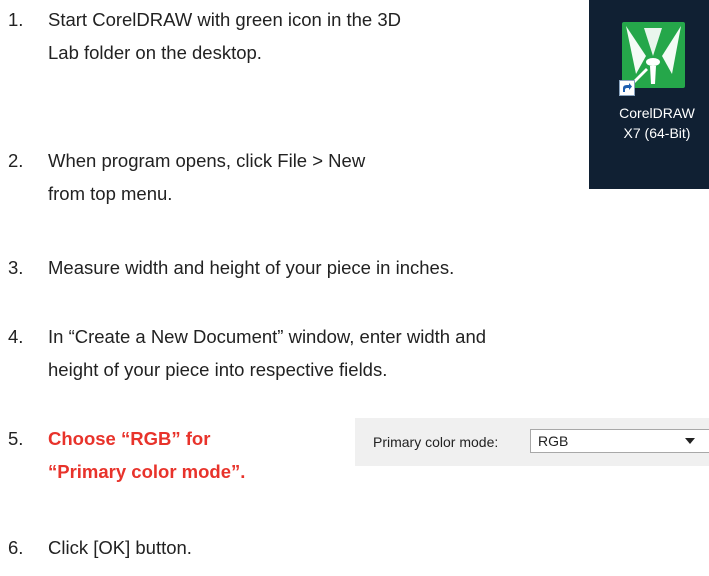  What do you see at coordinates (627, 88) in the screenshot?
I see `shortcut-arrow-icon` at bounding box center [627, 88].